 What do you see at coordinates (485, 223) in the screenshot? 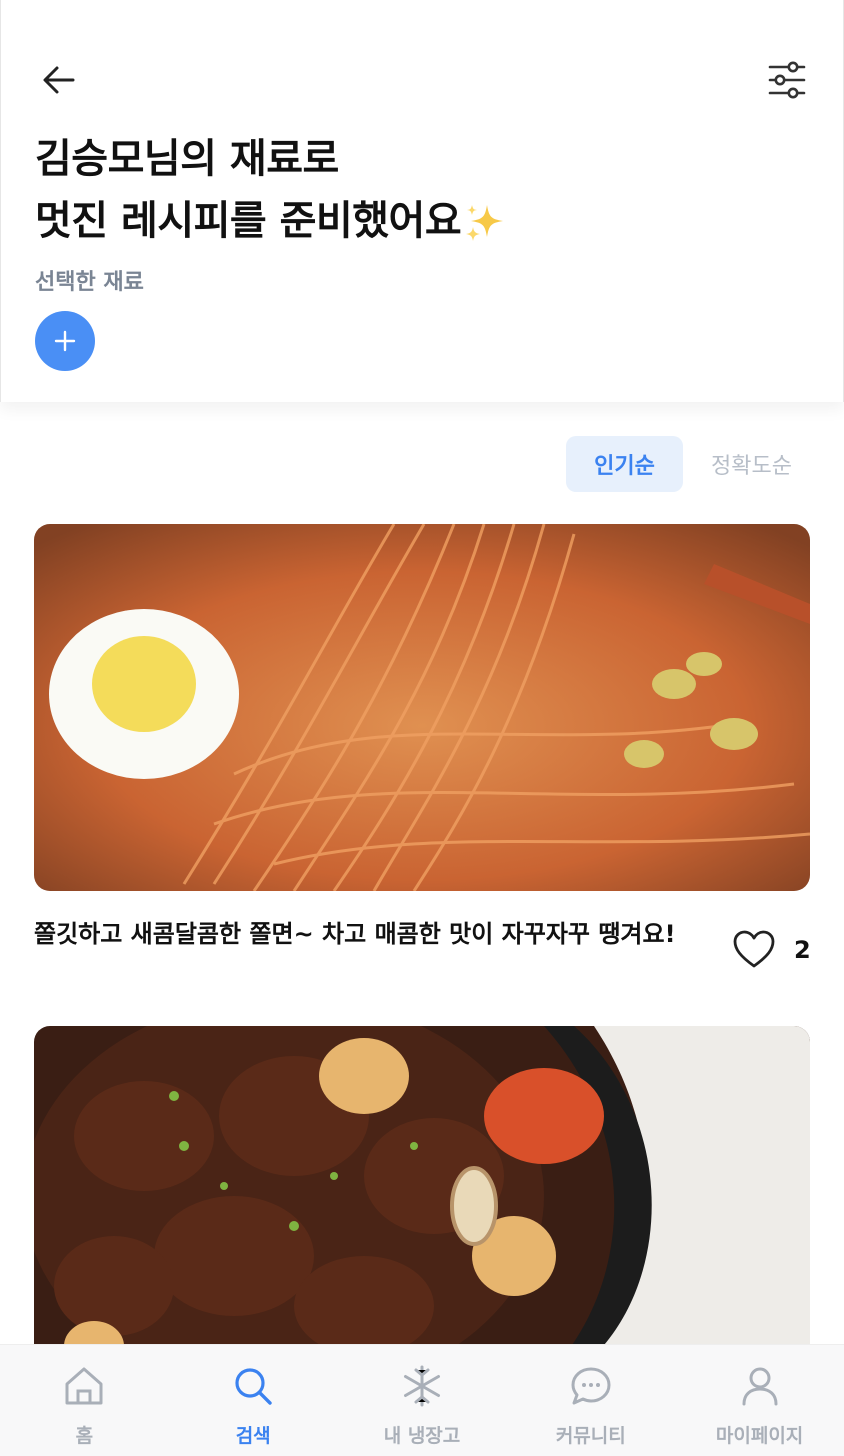
I see `sparkles-icon` at bounding box center [485, 223].